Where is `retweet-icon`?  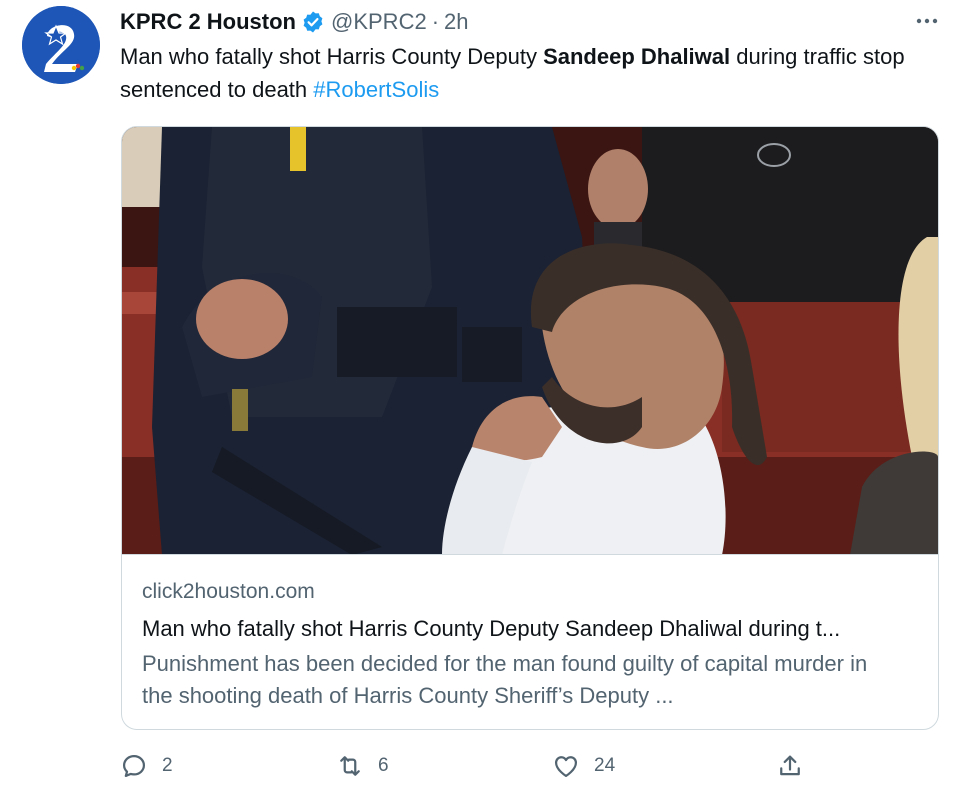
retweet-icon is located at coordinates (350, 766).